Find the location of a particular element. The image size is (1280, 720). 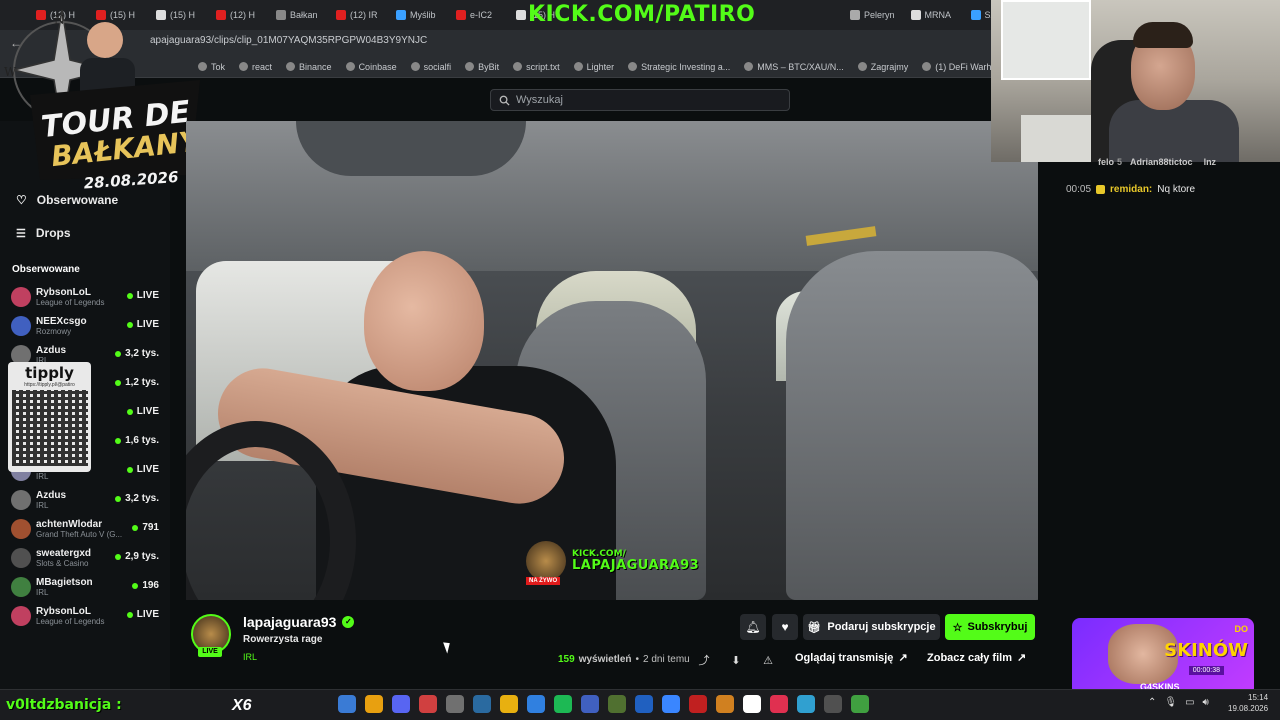

browser-tab: Bałkan is located at coordinates (298, 15).